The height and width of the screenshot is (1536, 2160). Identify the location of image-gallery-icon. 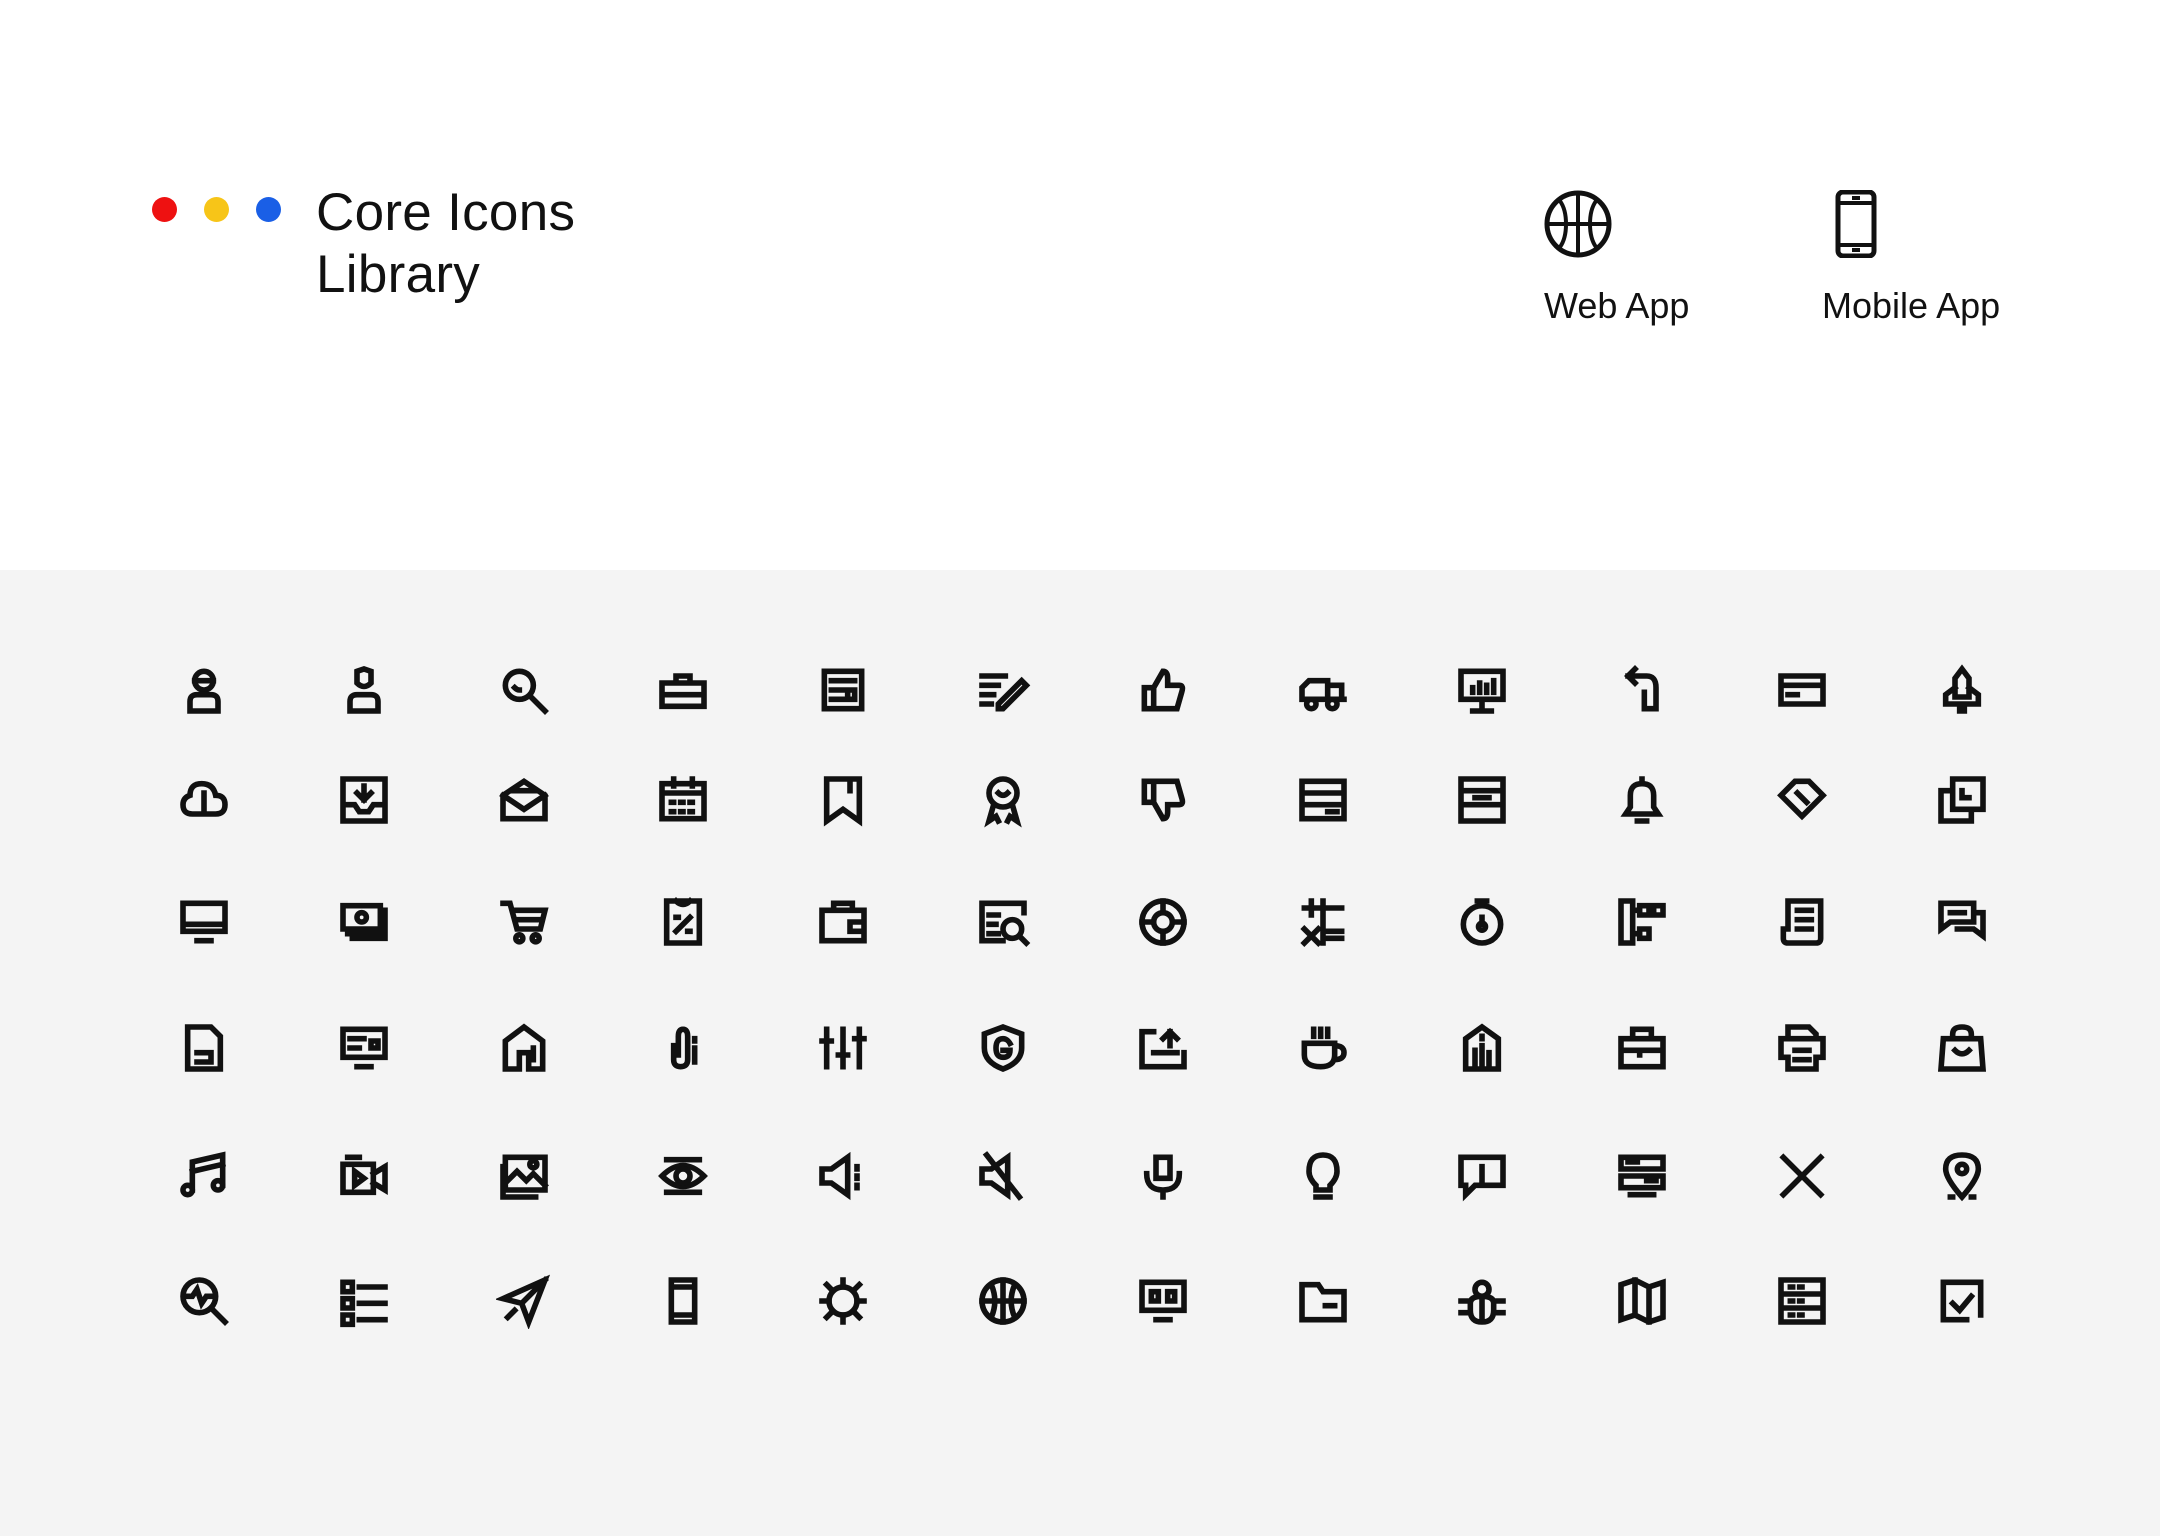
(524, 1177).